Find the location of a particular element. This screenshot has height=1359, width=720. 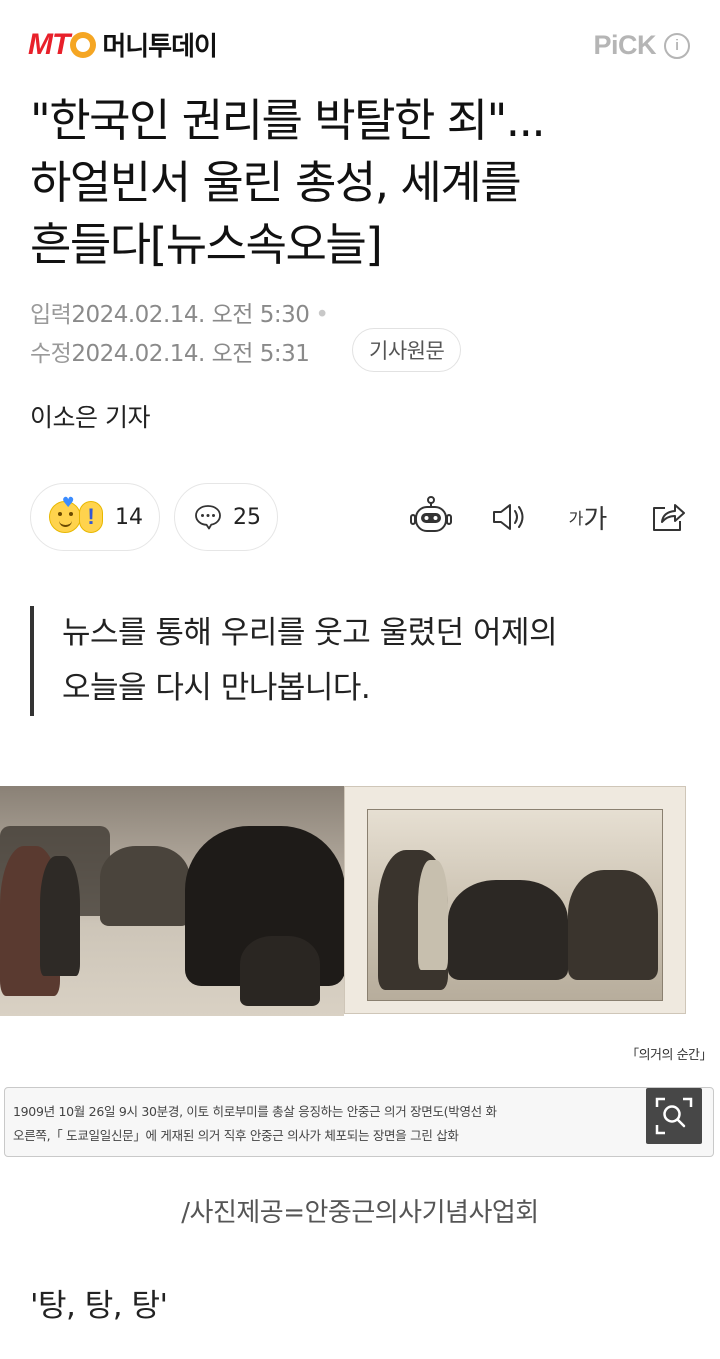

share-button is located at coordinates (668, 517).